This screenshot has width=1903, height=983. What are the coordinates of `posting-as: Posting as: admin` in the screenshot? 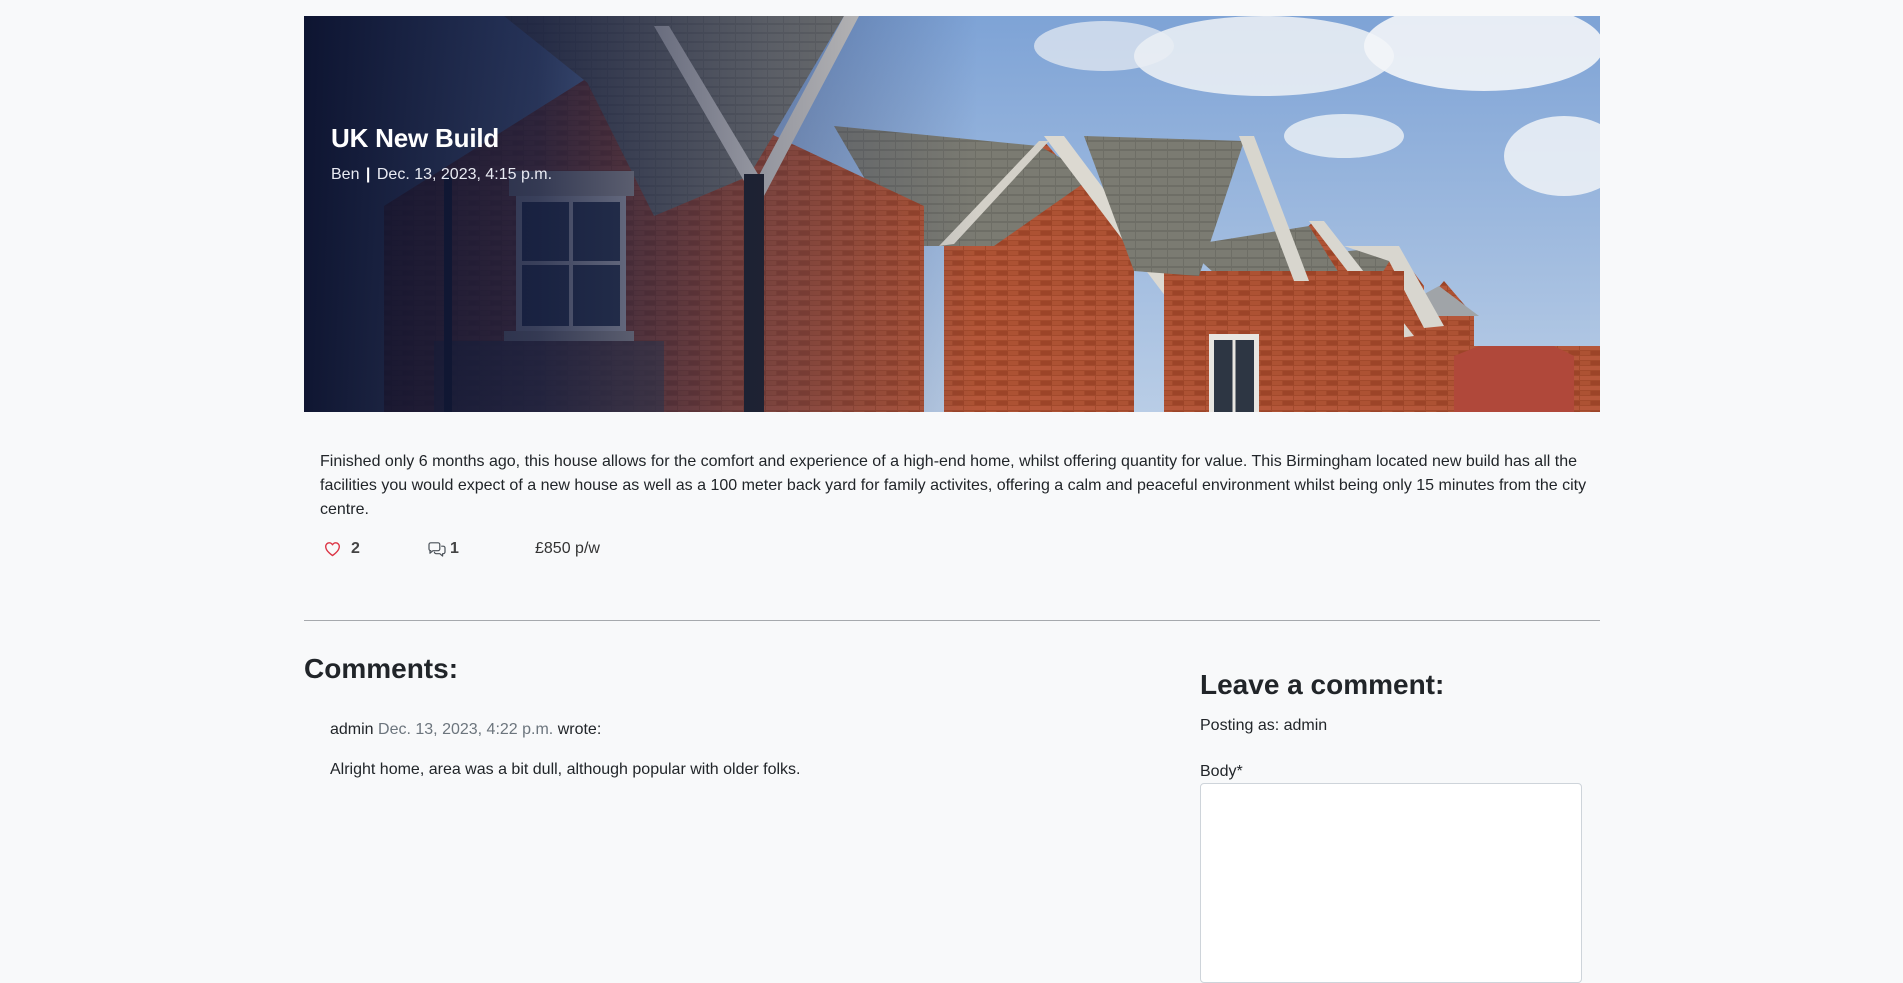 It's located at (1264, 725).